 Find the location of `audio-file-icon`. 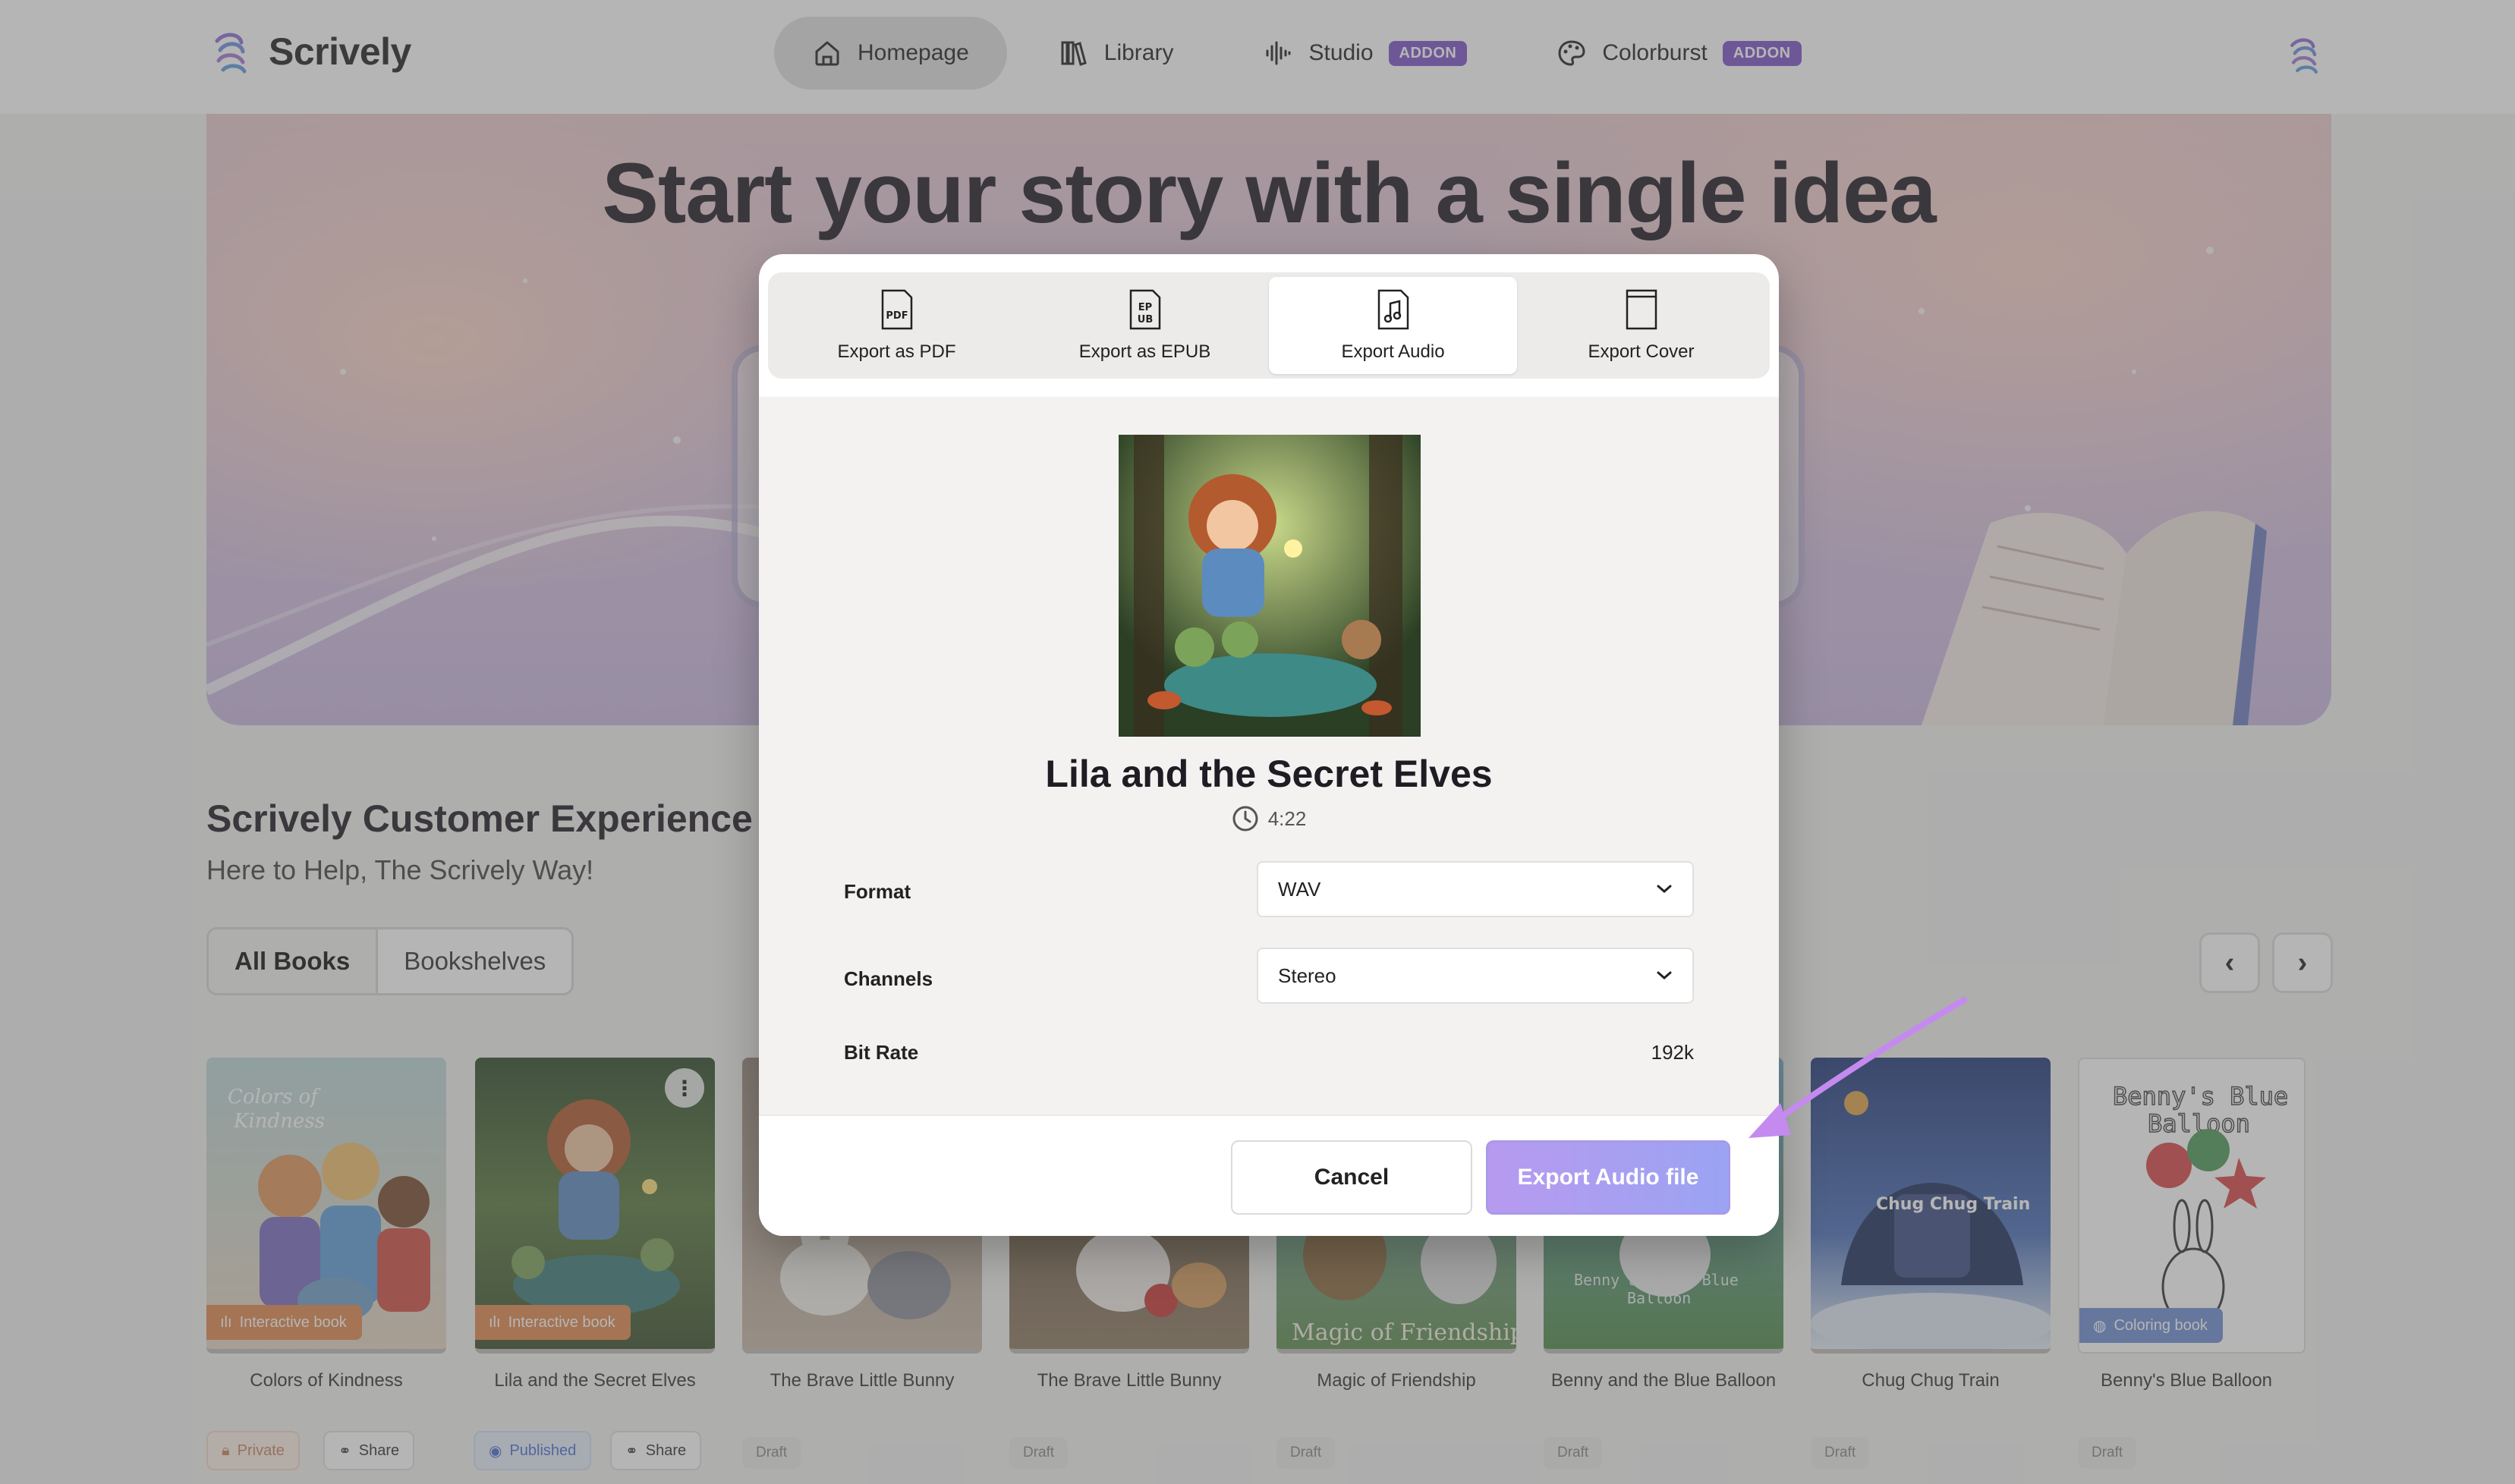

audio-file-icon is located at coordinates (1393, 309).